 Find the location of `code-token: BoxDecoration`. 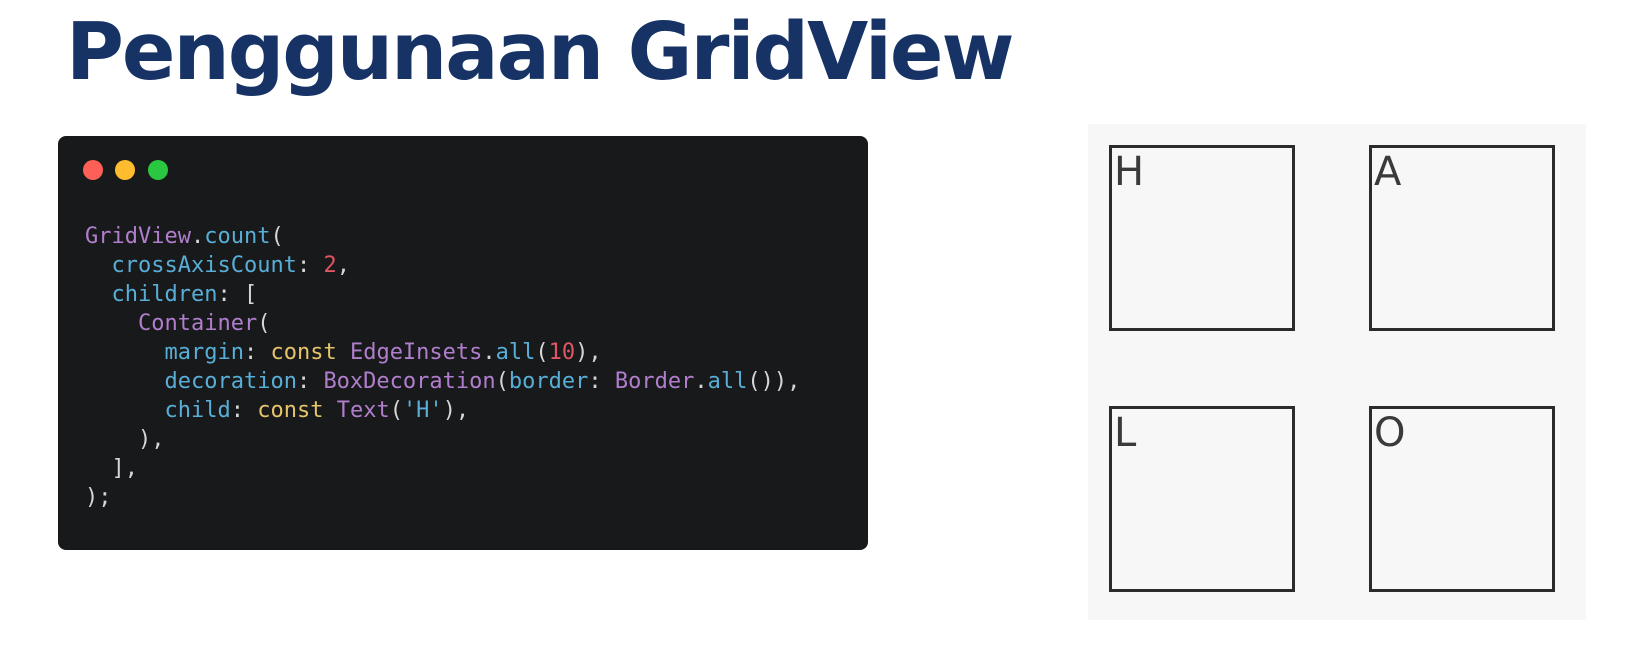

code-token: BoxDecoration is located at coordinates (409, 381).